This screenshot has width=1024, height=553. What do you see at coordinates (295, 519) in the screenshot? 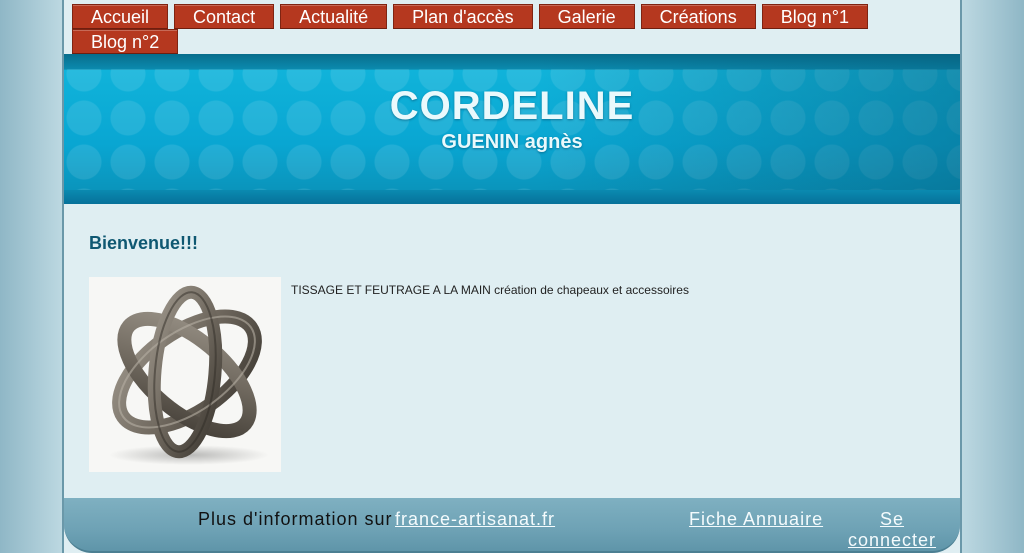
I see `footer-info-text: Plus d'information sur` at bounding box center [295, 519].